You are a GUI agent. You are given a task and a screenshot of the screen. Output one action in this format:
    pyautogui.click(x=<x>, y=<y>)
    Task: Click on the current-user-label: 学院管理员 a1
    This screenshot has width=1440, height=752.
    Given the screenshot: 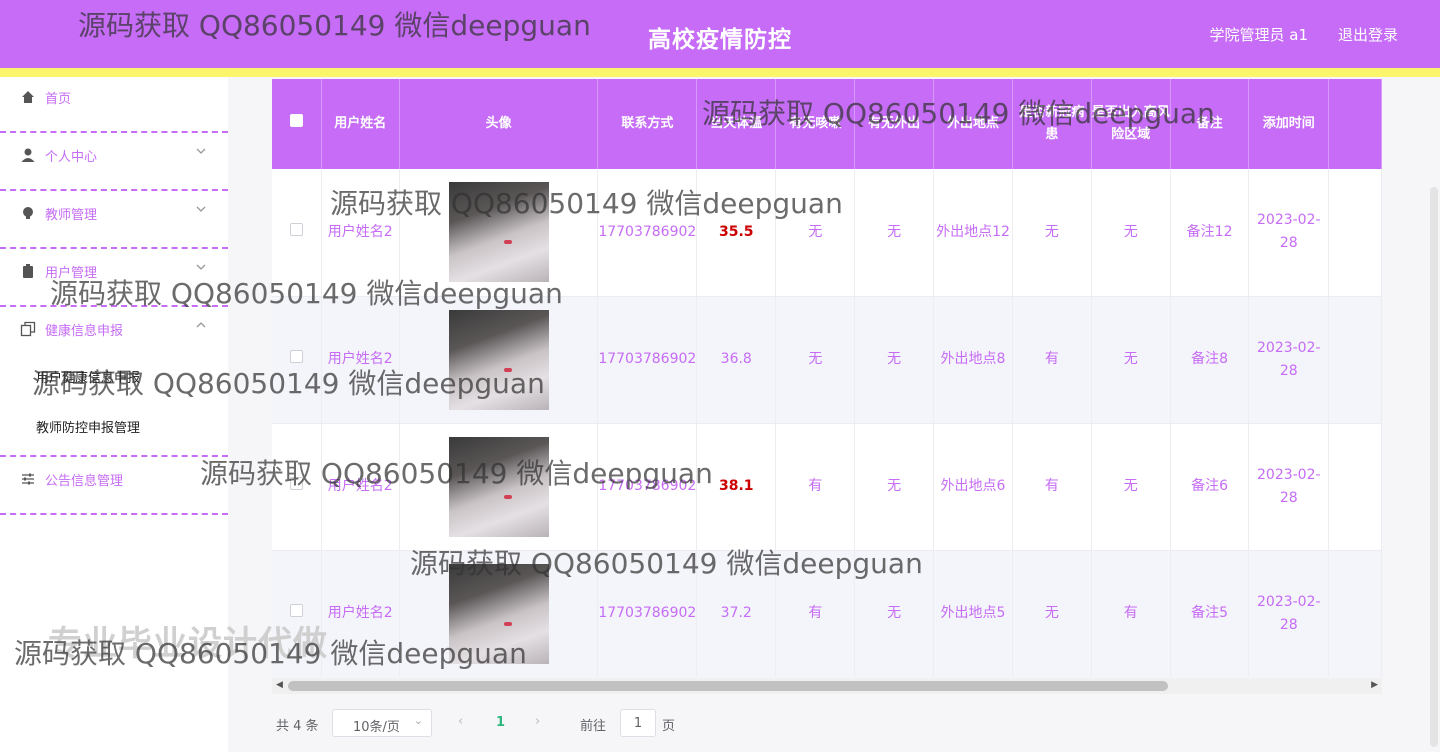 What is the action you would take?
    pyautogui.click(x=1258, y=35)
    